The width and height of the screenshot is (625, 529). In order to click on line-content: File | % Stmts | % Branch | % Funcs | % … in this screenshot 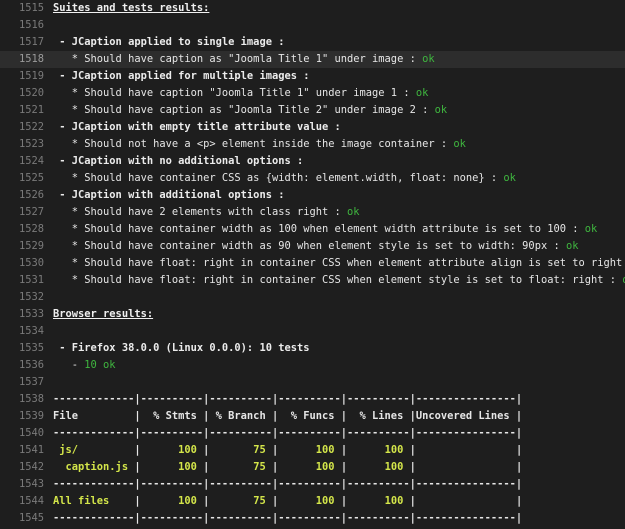, I will do `click(334, 416)`.